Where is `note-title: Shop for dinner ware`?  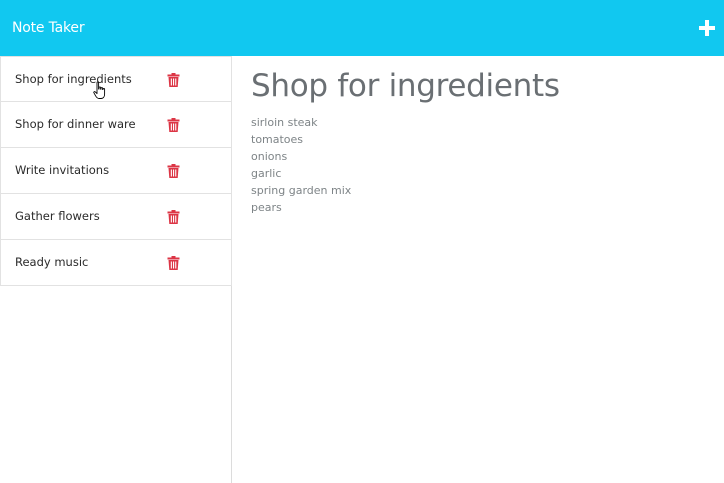 note-title: Shop for dinner ware is located at coordinates (75, 124).